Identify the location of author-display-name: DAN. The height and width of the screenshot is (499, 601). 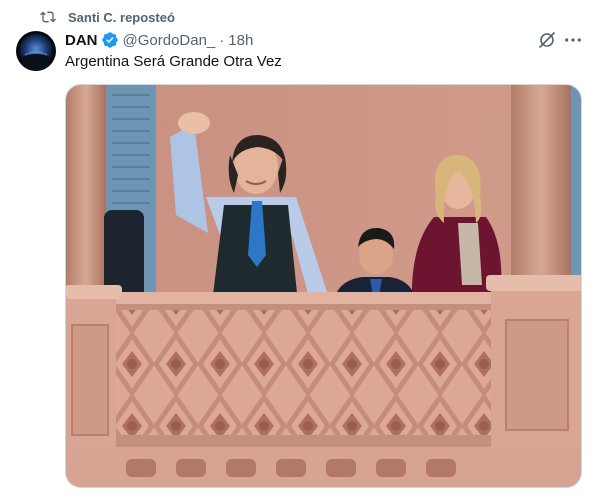
(81, 40).